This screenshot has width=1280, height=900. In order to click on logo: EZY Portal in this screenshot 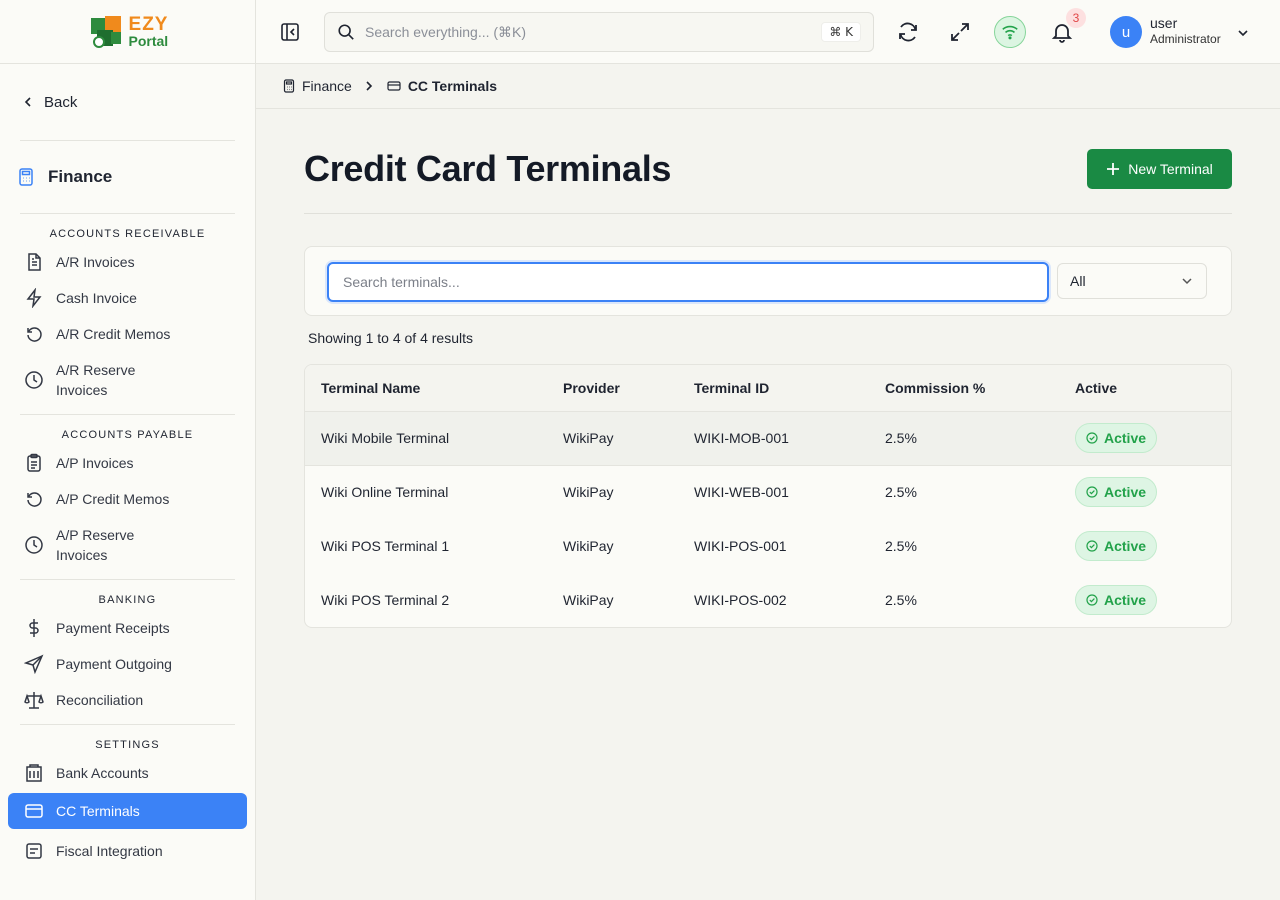, I will do `click(128, 32)`.